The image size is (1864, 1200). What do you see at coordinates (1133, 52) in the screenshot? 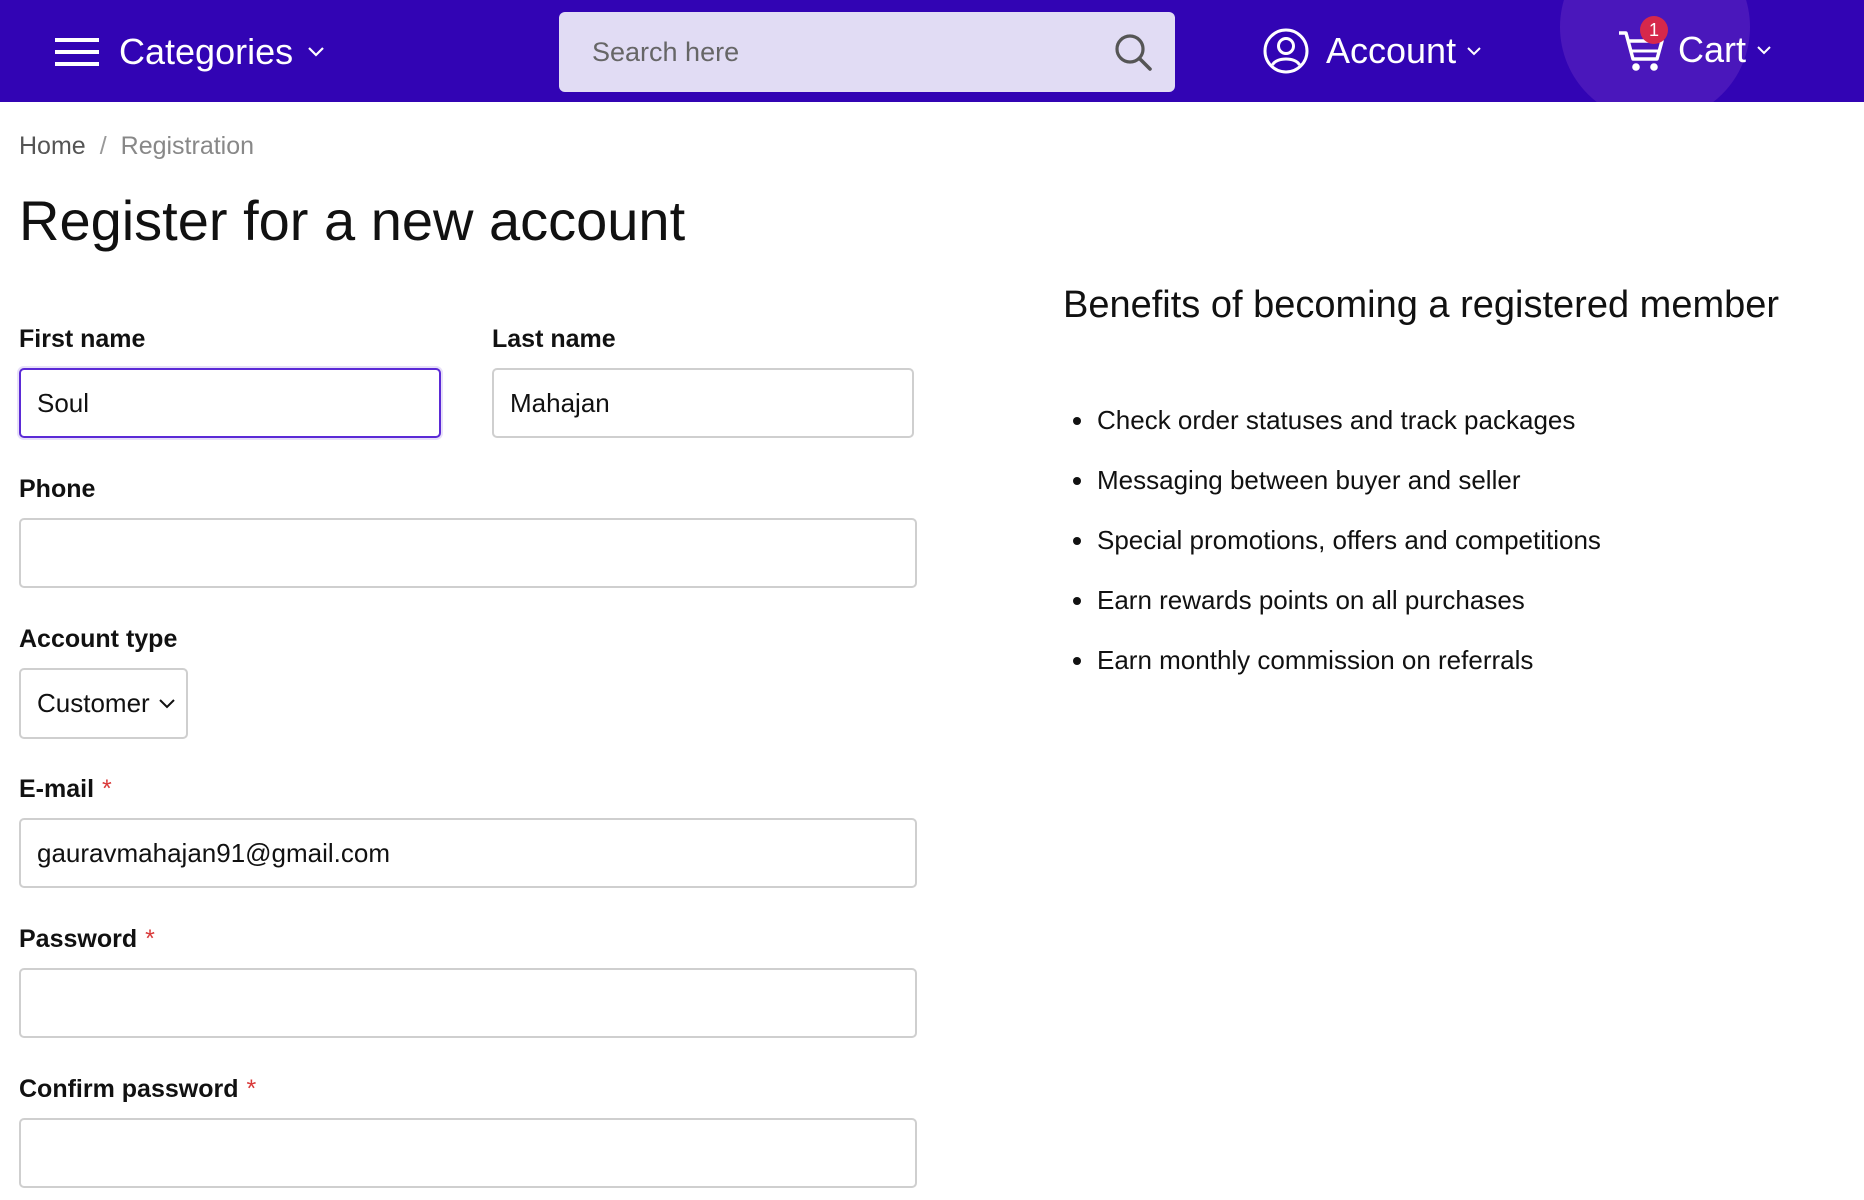
I see `search-icon` at bounding box center [1133, 52].